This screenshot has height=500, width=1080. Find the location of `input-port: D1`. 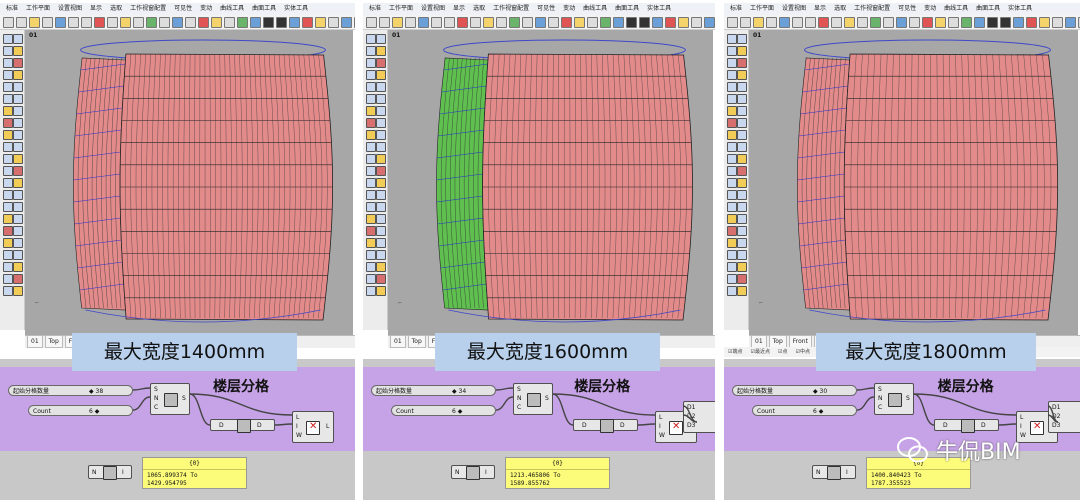

input-port: D1 is located at coordinates (1056, 407).